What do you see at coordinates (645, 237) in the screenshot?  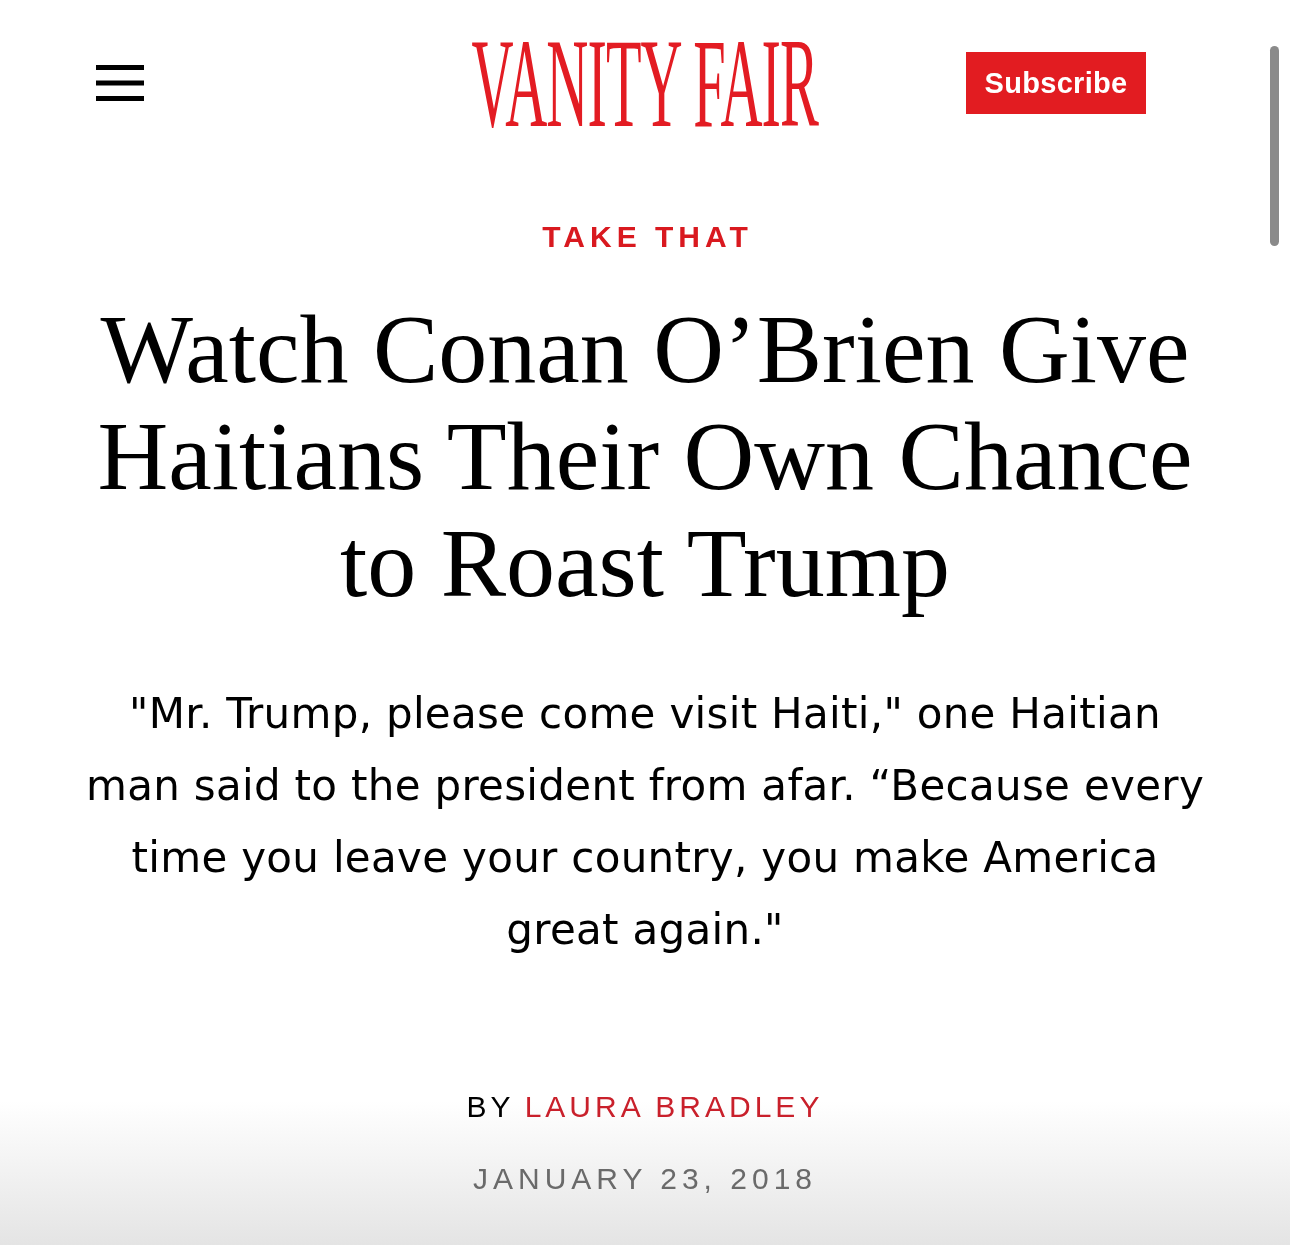 I see `rubric-label: TAKE THAT` at bounding box center [645, 237].